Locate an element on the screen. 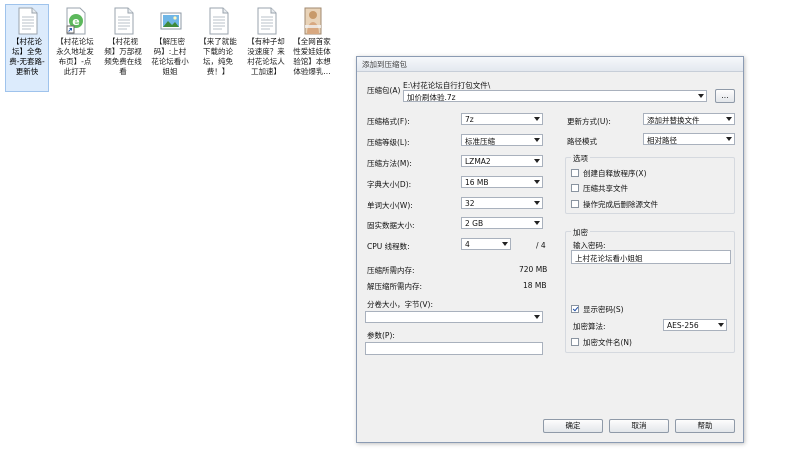 The height and width of the screenshot is (451, 800). mem-comp-label: 压缩所需内存: is located at coordinates (391, 270).